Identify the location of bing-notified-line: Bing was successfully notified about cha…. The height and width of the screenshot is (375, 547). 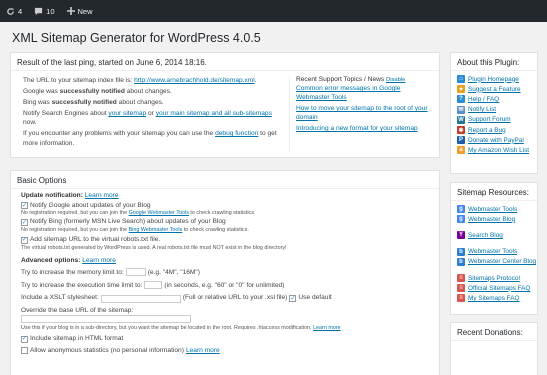
(154, 102).